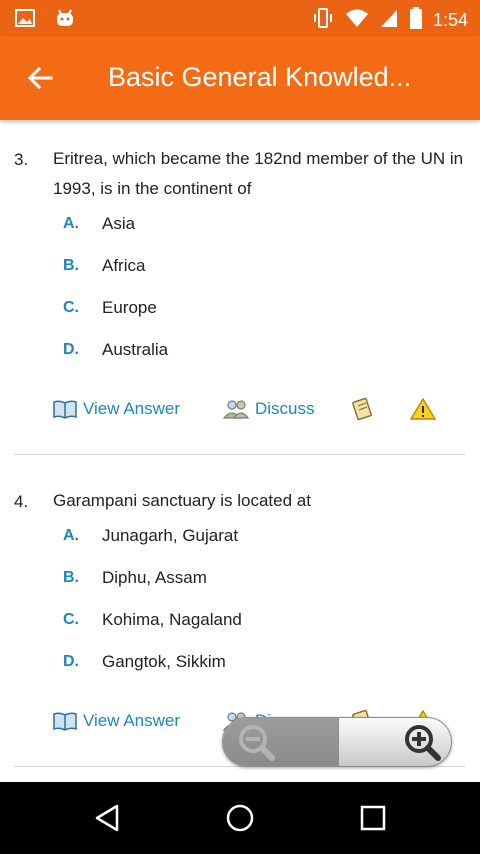  What do you see at coordinates (182, 500) in the screenshot?
I see `question-text: Garampani sanctuary is located at` at bounding box center [182, 500].